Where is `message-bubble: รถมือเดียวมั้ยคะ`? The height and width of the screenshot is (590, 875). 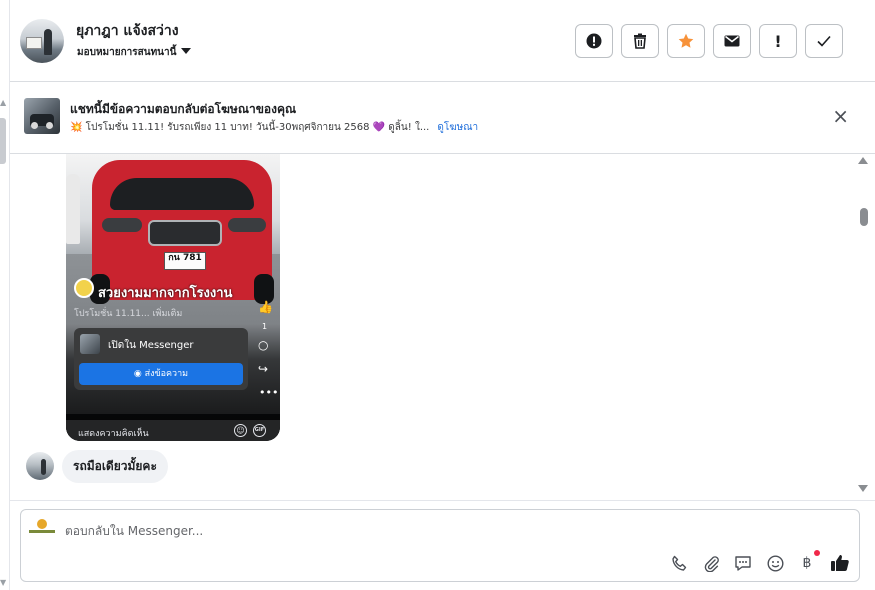 message-bubble: รถมือเดียวมั้ยคะ is located at coordinates (115, 466).